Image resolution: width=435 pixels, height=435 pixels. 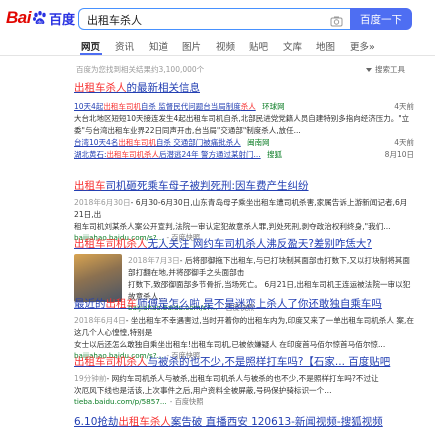 What do you see at coordinates (96, 142) in the screenshot?
I see `news-item-title-pre: 台湾10天4名` at bounding box center [96, 142].